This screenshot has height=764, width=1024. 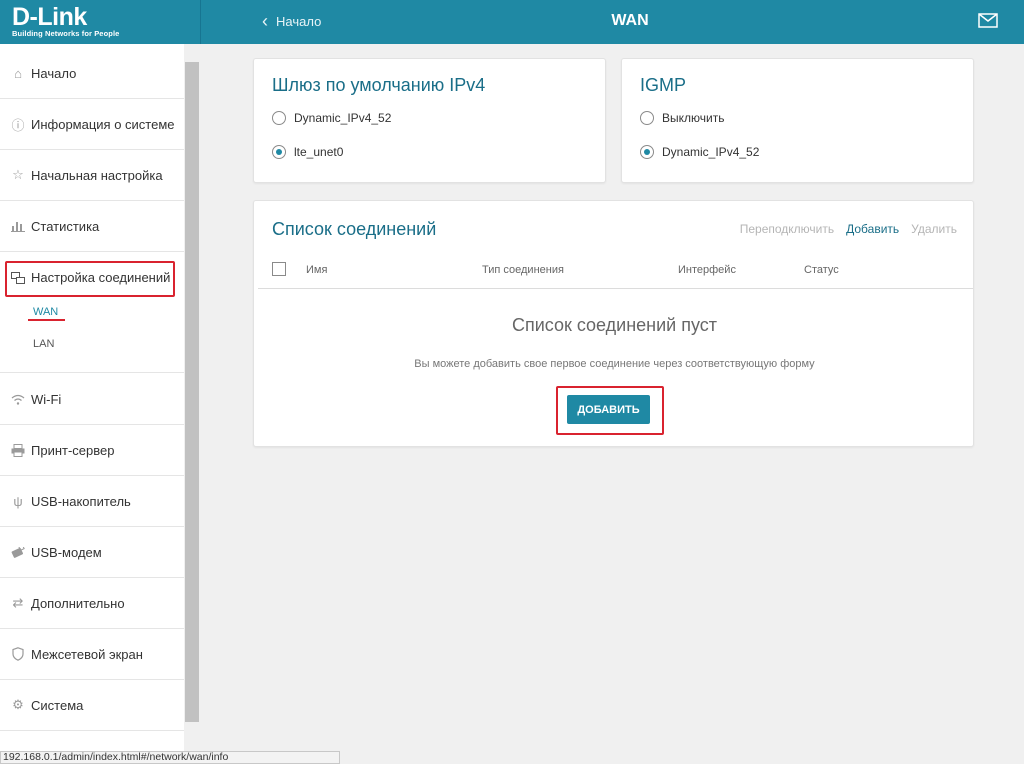 What do you see at coordinates (299, 21) in the screenshot?
I see `back-link-label: Начало` at bounding box center [299, 21].